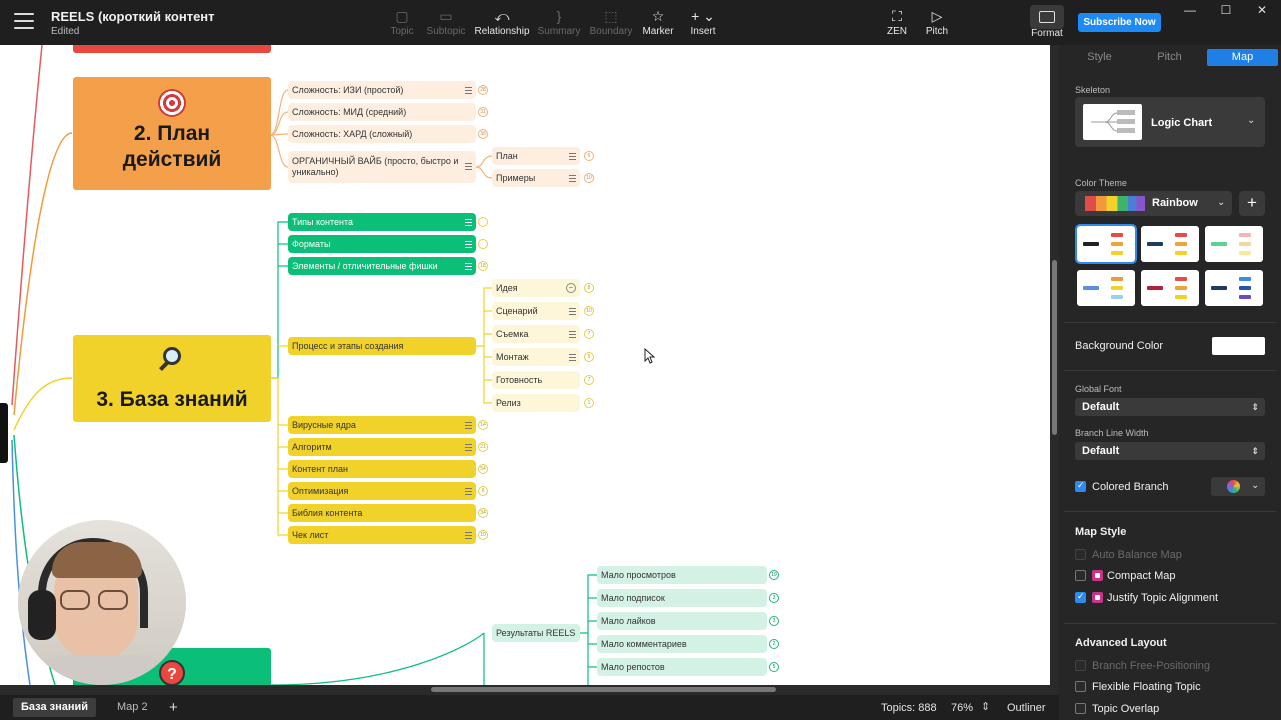 The width and height of the screenshot is (1281, 720). I want to click on topic-hard: Сложность: ХАРД (сложный), so click(382, 134).